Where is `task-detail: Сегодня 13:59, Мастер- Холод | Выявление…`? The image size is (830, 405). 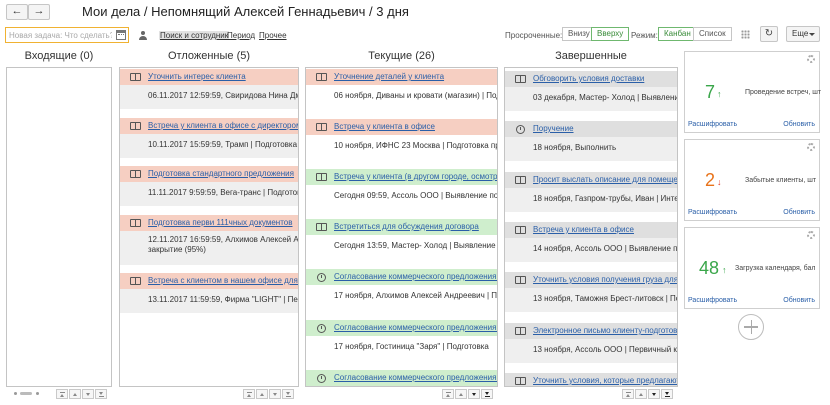
task-detail: Сегодня 13:59, Мастер- Холод | Выявление… is located at coordinates (416, 245).